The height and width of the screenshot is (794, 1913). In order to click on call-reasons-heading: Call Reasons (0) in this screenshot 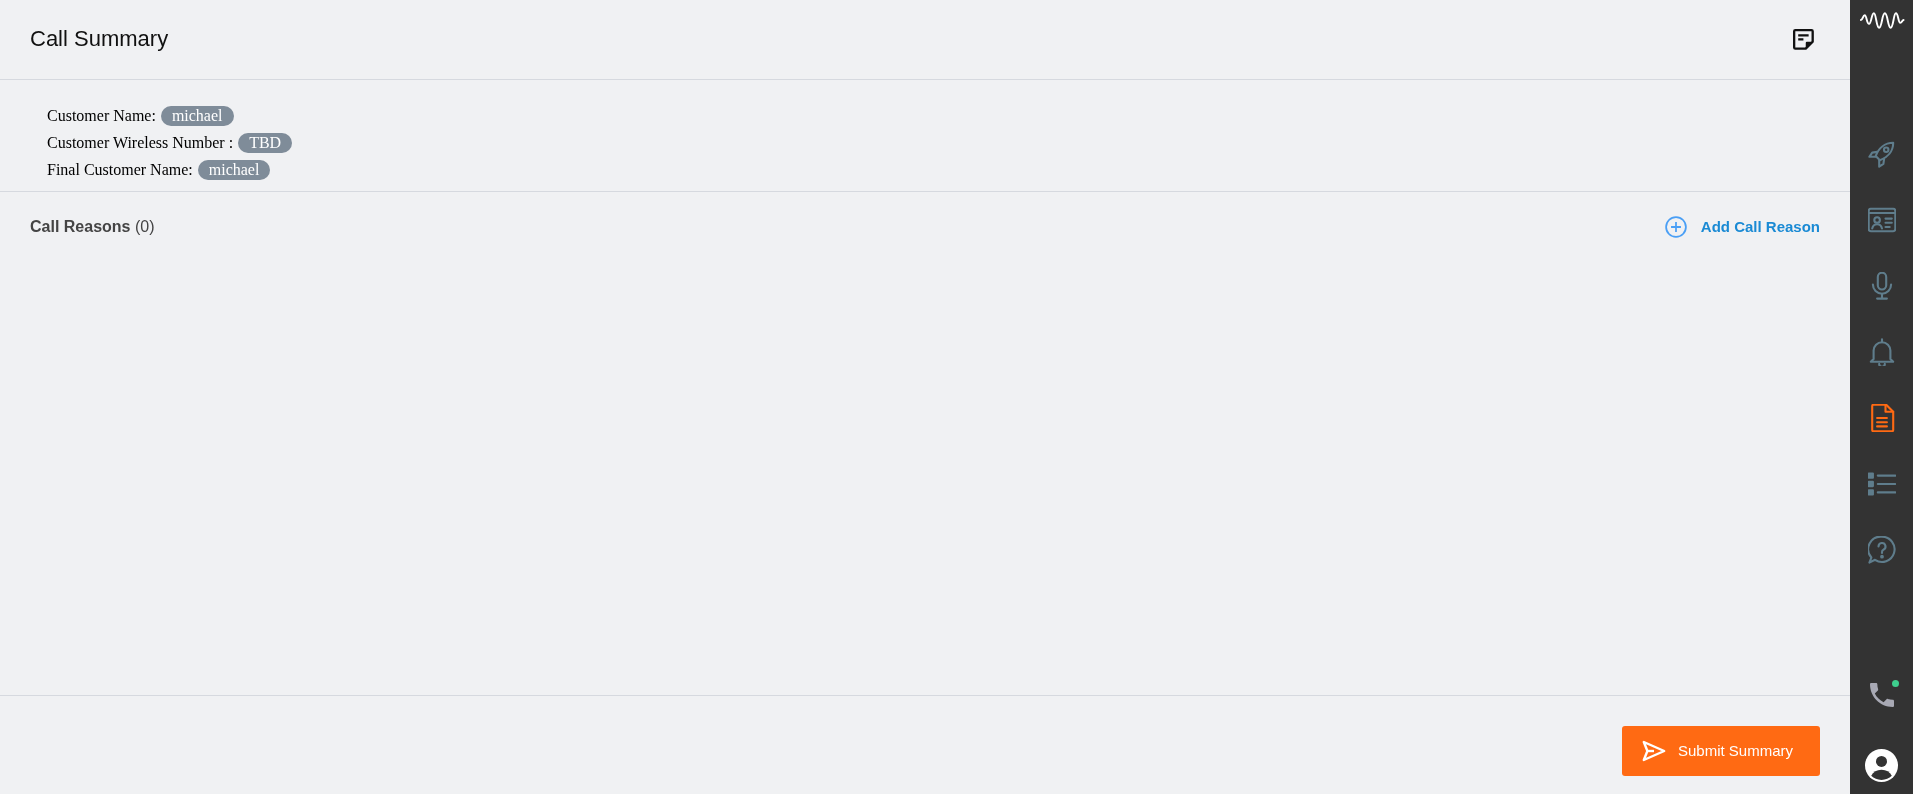, I will do `click(92, 227)`.